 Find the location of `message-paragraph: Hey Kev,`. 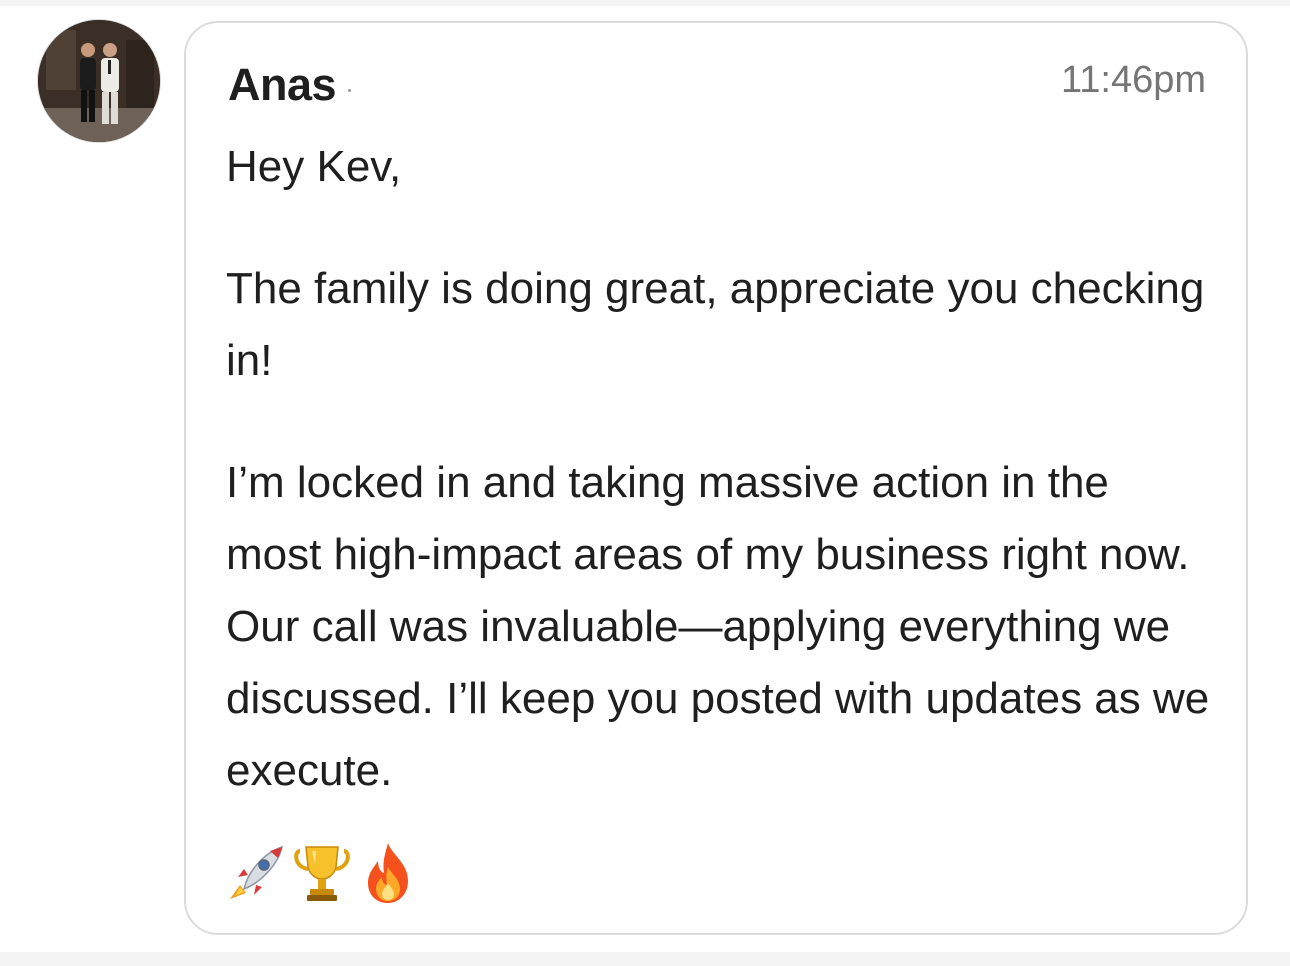

message-paragraph: Hey Kev, is located at coordinates (314, 166).